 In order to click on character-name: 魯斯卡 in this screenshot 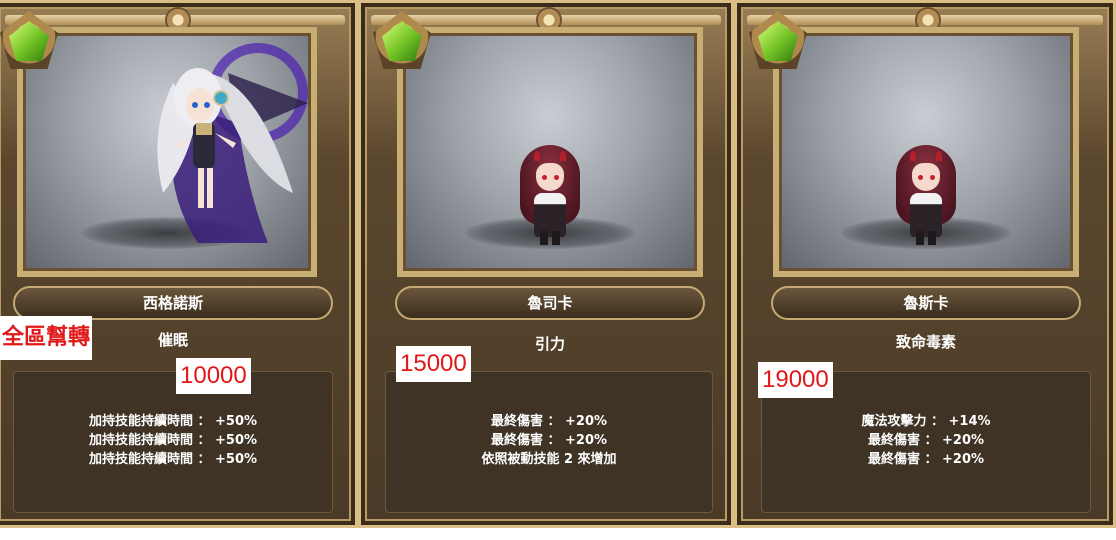, I will do `click(926, 303)`.